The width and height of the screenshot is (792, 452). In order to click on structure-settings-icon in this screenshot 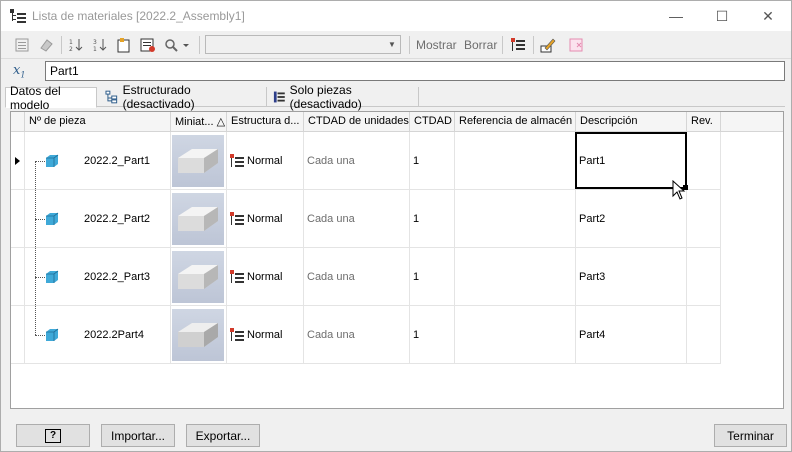, I will do `click(518, 45)`.